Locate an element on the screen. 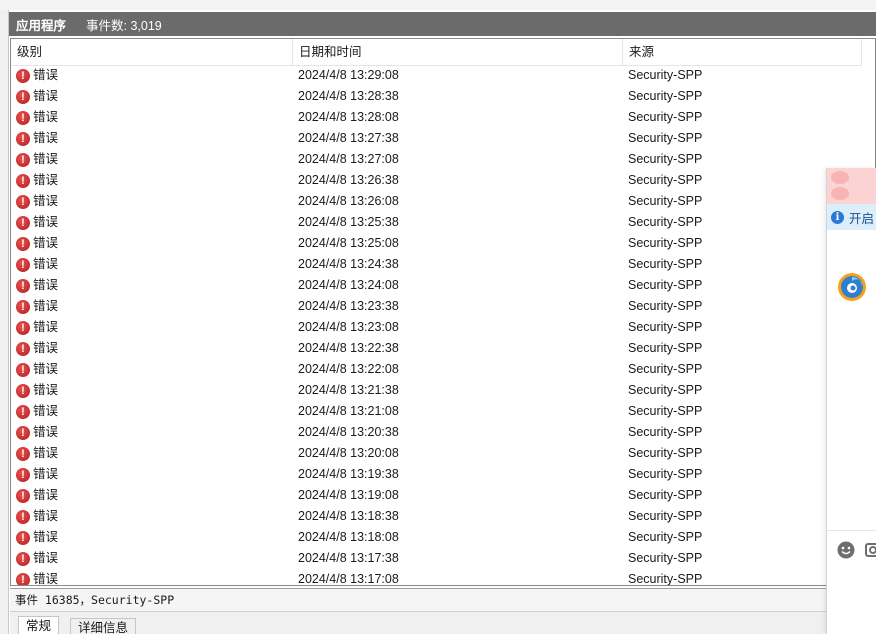 Image resolution: width=876 pixels, height=634 pixels. column-header-level: 级别 is located at coordinates (151, 52).